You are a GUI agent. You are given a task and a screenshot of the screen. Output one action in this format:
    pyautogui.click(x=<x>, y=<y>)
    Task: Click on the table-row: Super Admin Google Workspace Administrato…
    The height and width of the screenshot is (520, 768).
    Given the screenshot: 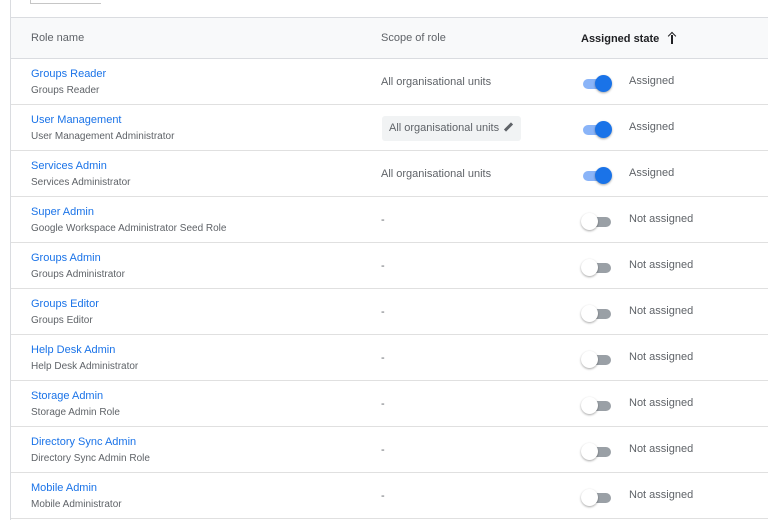 What is the action you would take?
    pyautogui.click(x=389, y=220)
    